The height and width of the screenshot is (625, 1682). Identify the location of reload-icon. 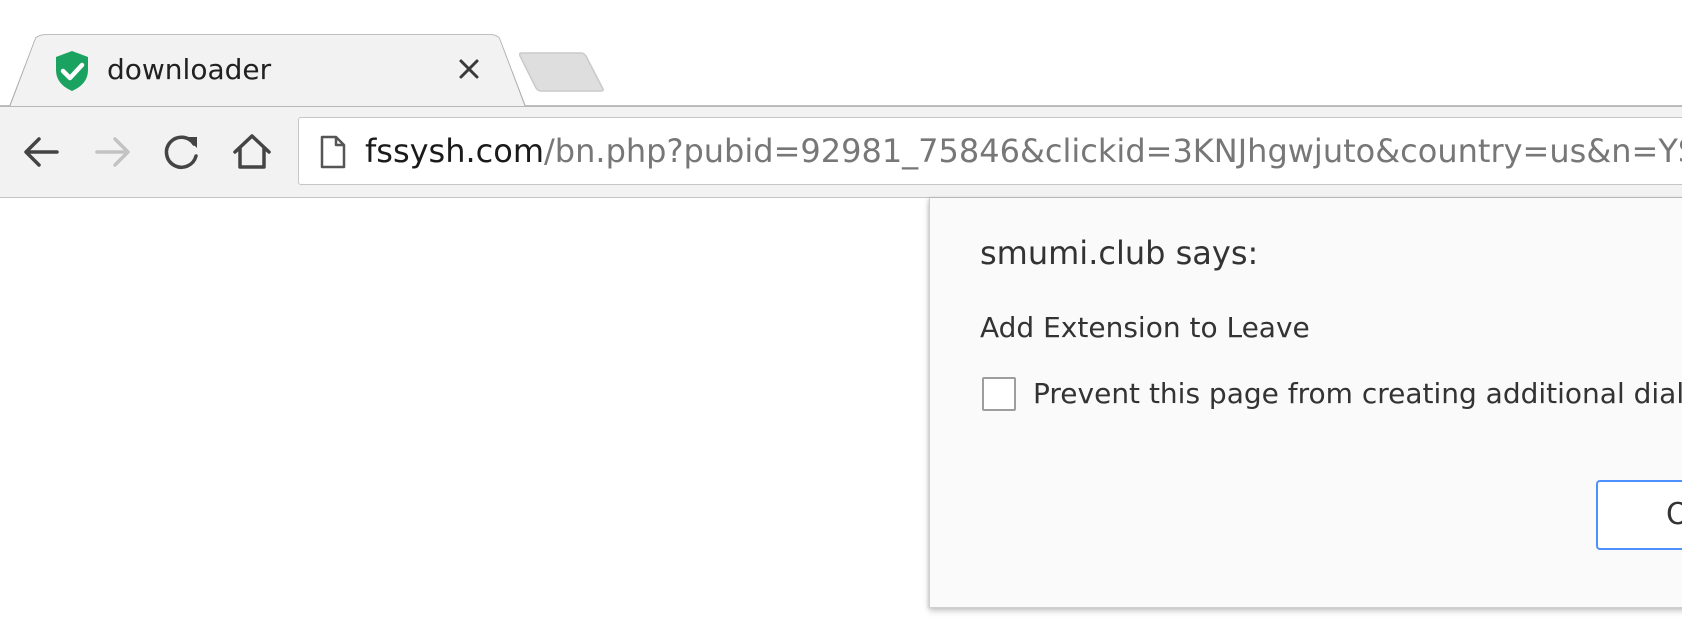
(182, 152).